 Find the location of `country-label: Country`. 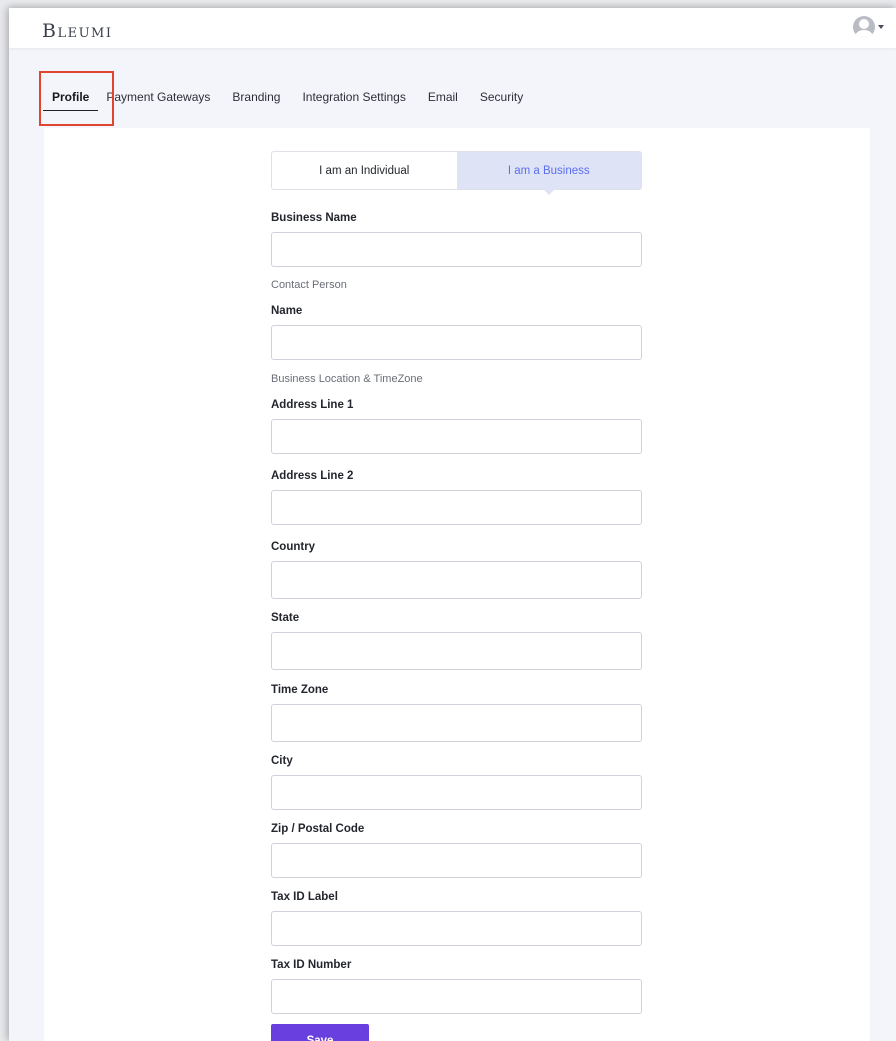

country-label: Country is located at coordinates (293, 547).